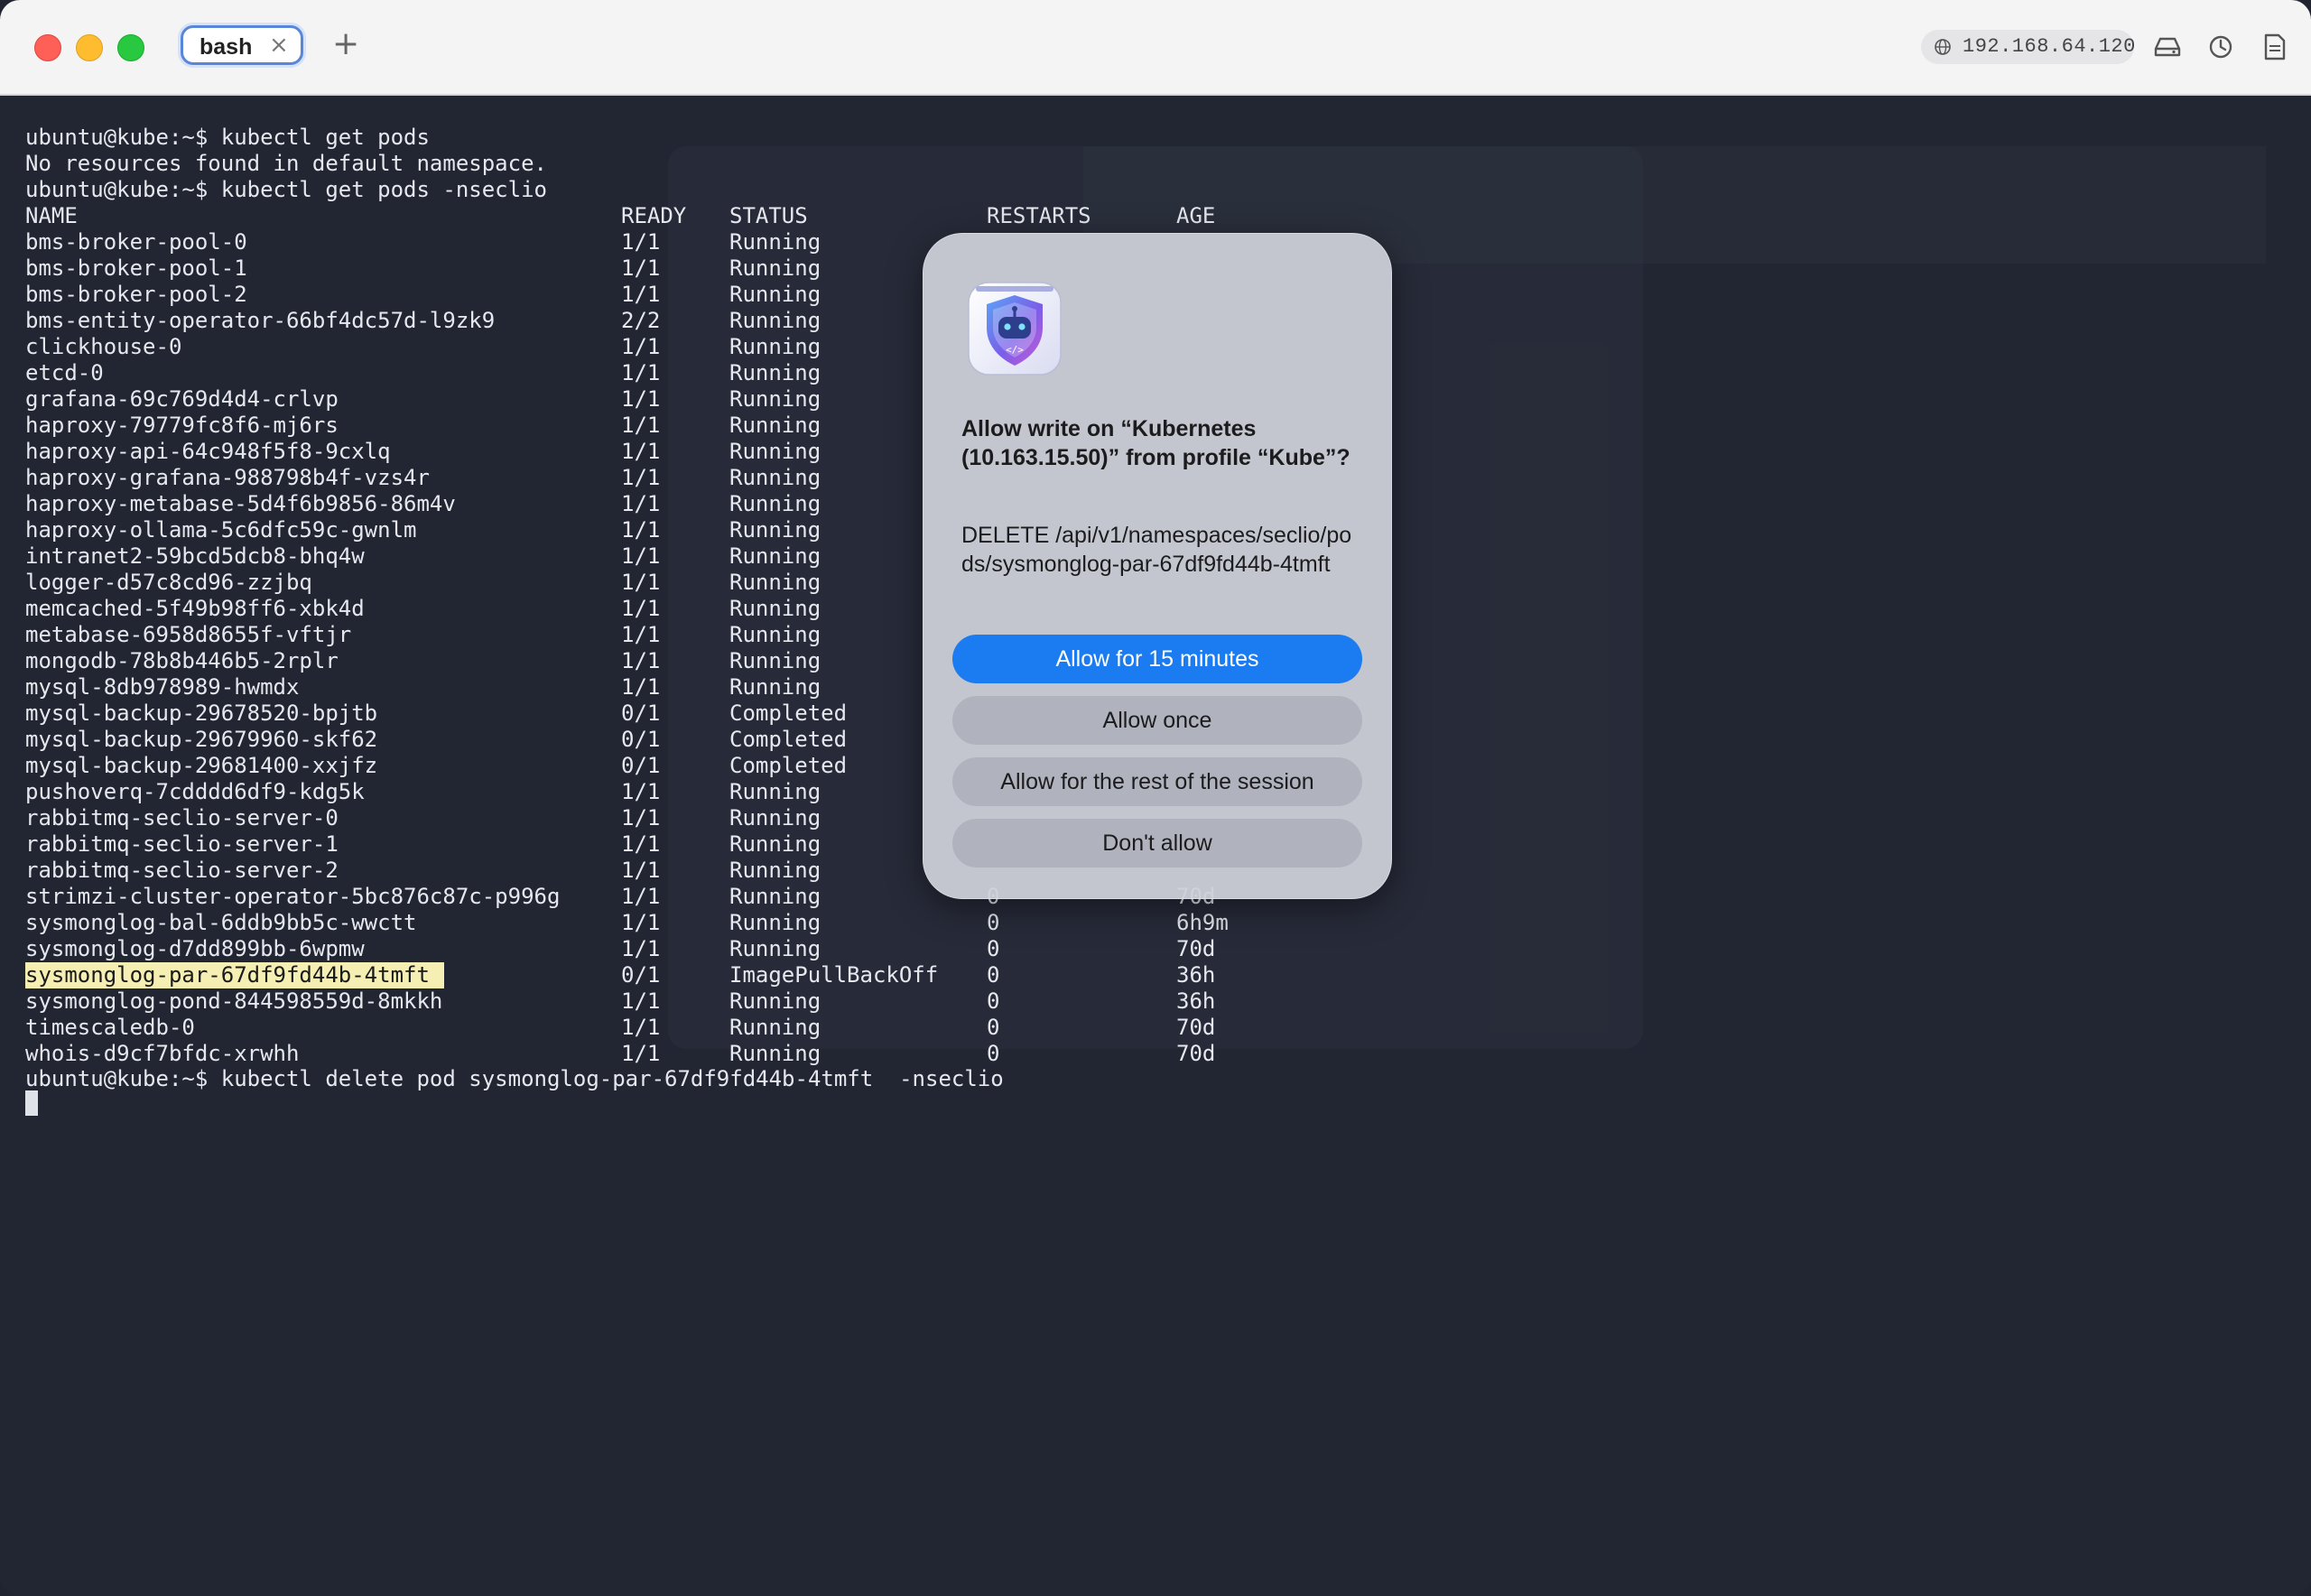 This screenshot has height=1596, width=2311. What do you see at coordinates (641, 739) in the screenshot?
I see `pod-ready: 0/1` at bounding box center [641, 739].